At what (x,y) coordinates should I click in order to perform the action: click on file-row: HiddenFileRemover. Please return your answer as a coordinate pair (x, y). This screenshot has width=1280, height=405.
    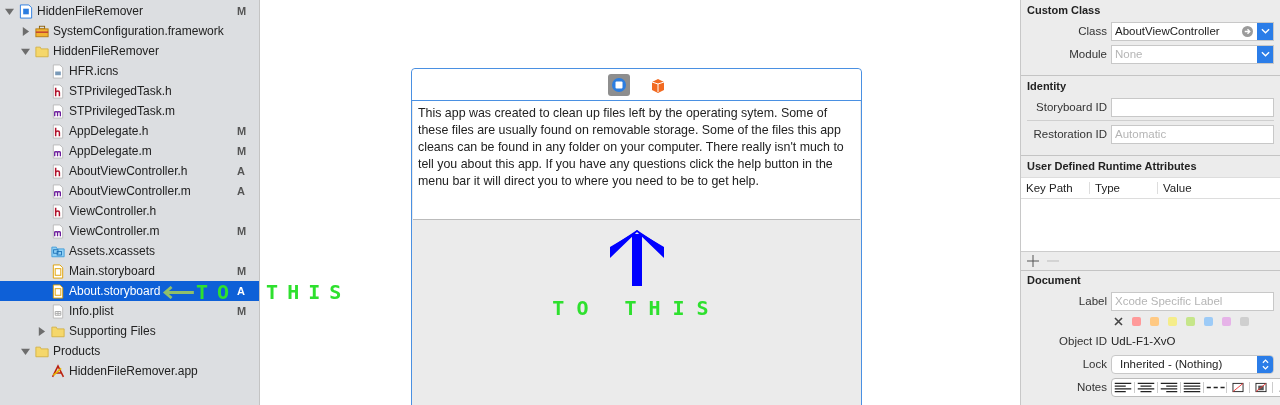
    Looking at the image, I should click on (129, 51).